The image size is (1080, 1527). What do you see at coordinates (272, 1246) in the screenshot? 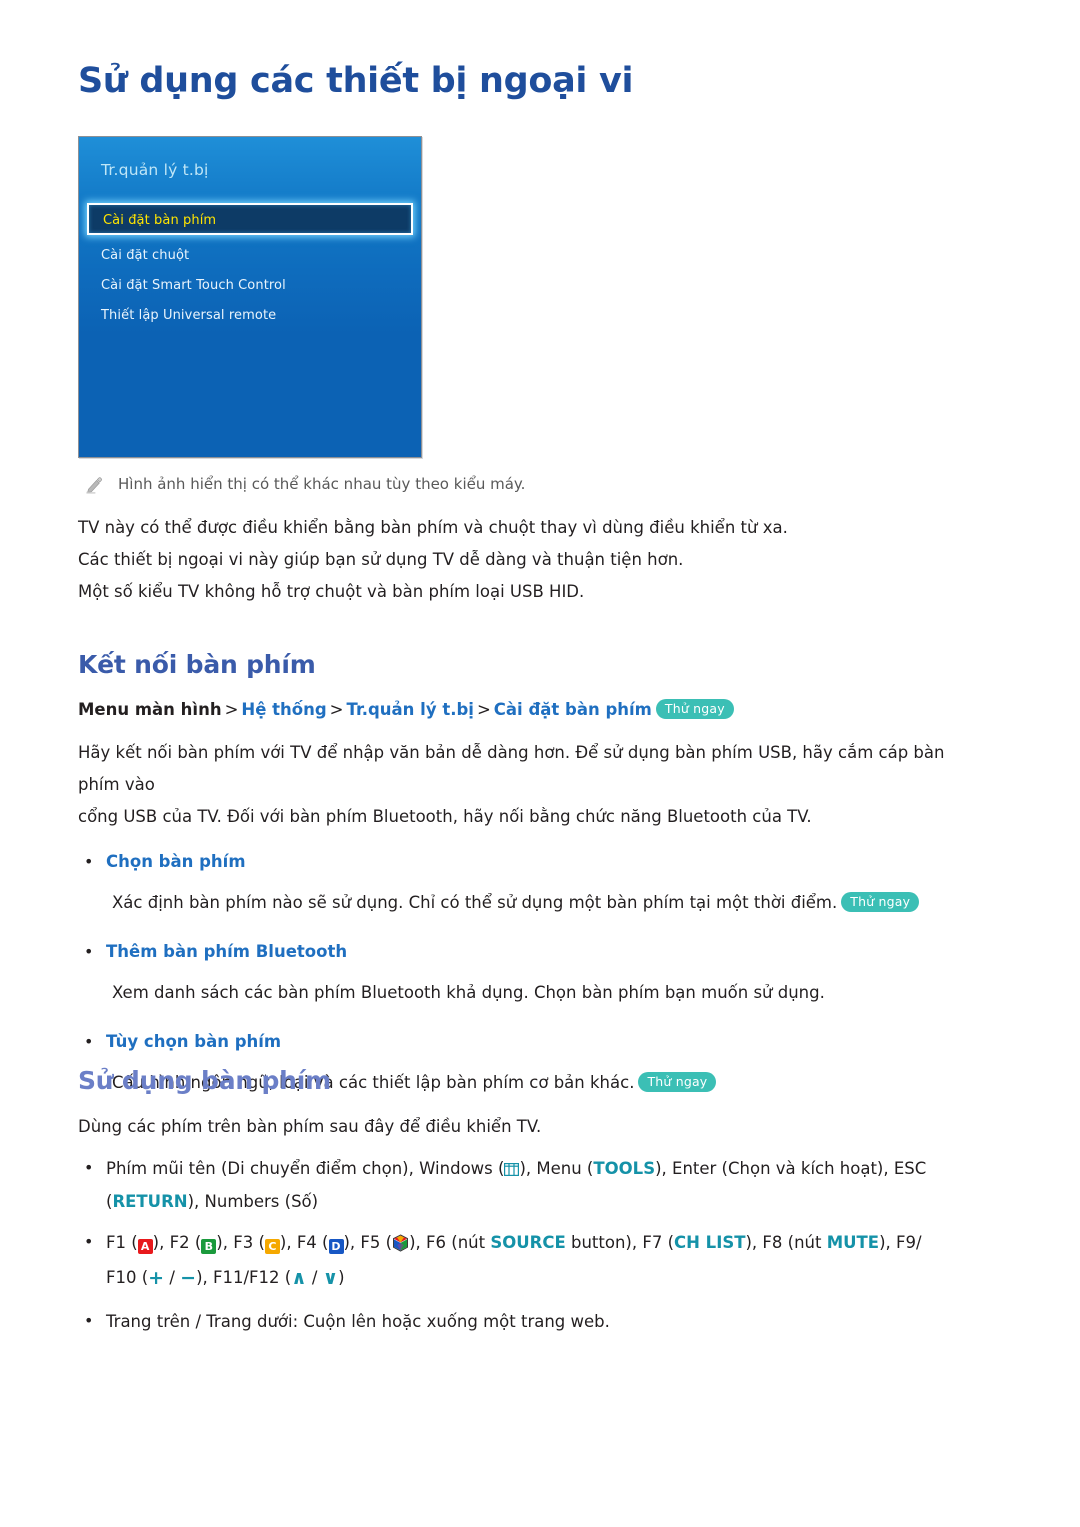
I see `key-c-icon: C` at bounding box center [272, 1246].